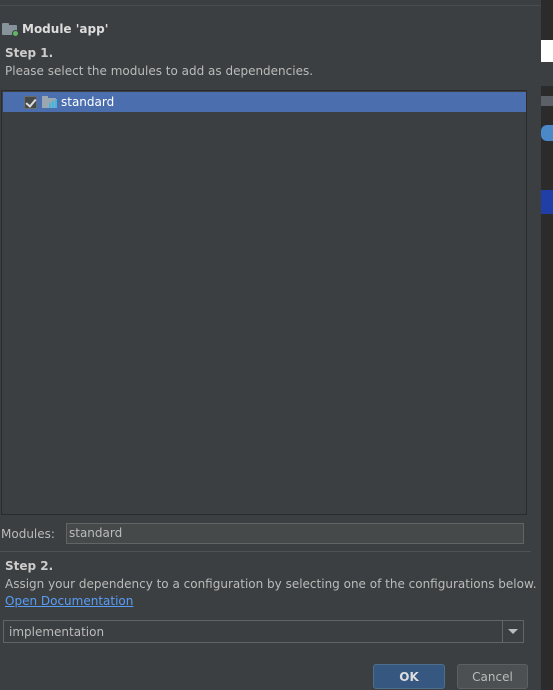  I want to click on modules-label: Modules:, so click(28, 534).